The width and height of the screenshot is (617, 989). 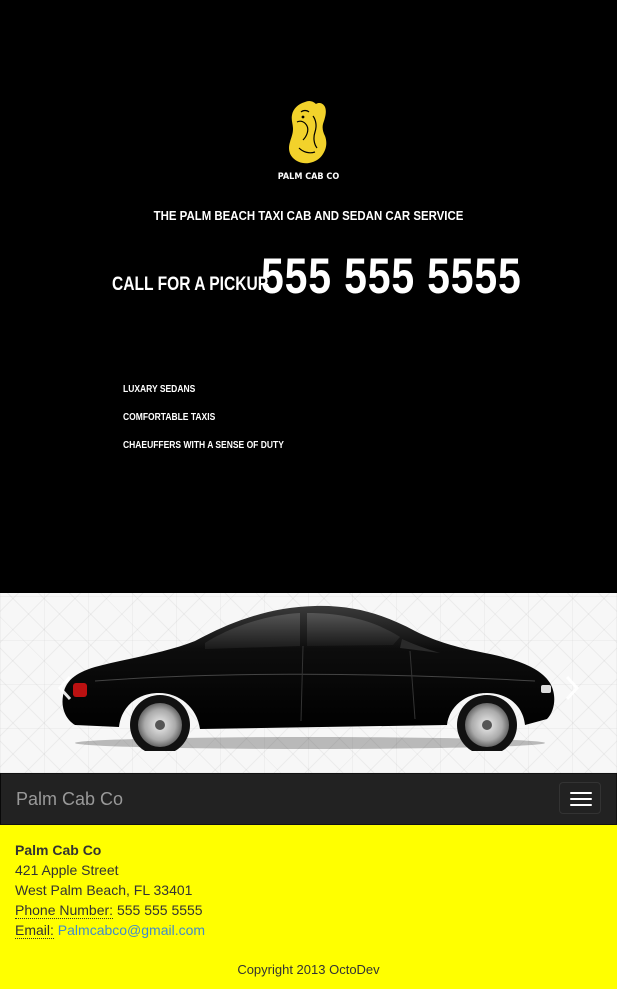 I want to click on email-link: Palmcabco@gmail.com, so click(x=131, y=930).